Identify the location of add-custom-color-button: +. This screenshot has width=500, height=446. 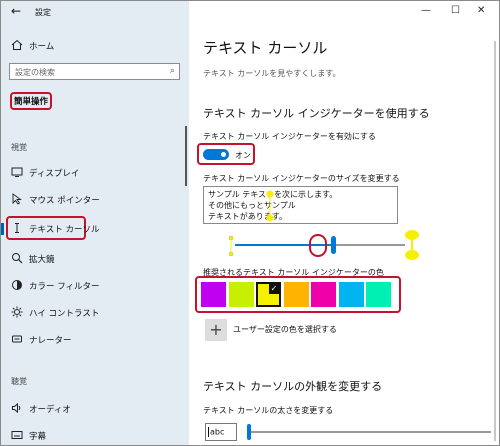
(216, 330).